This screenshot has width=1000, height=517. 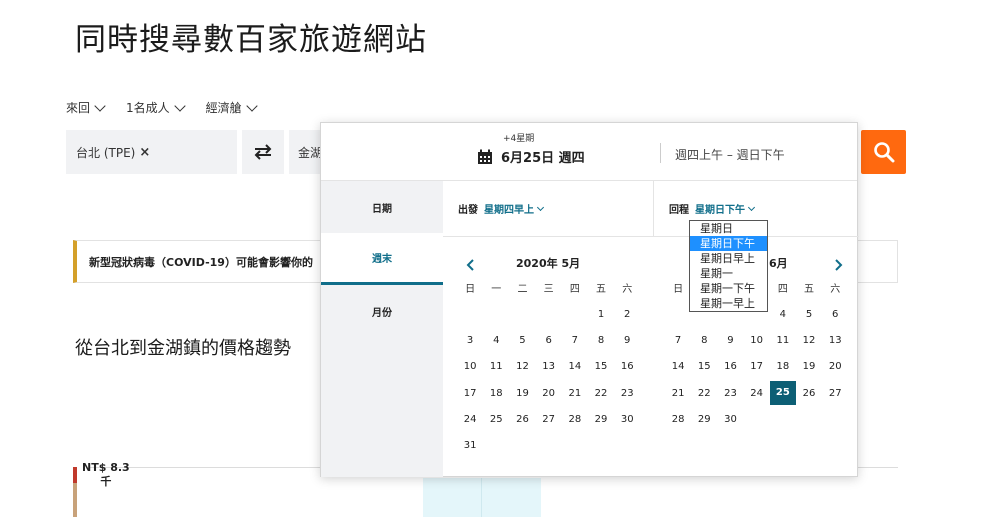 What do you see at coordinates (310, 152) in the screenshot?
I see `destination-value: 金湖` at bounding box center [310, 152].